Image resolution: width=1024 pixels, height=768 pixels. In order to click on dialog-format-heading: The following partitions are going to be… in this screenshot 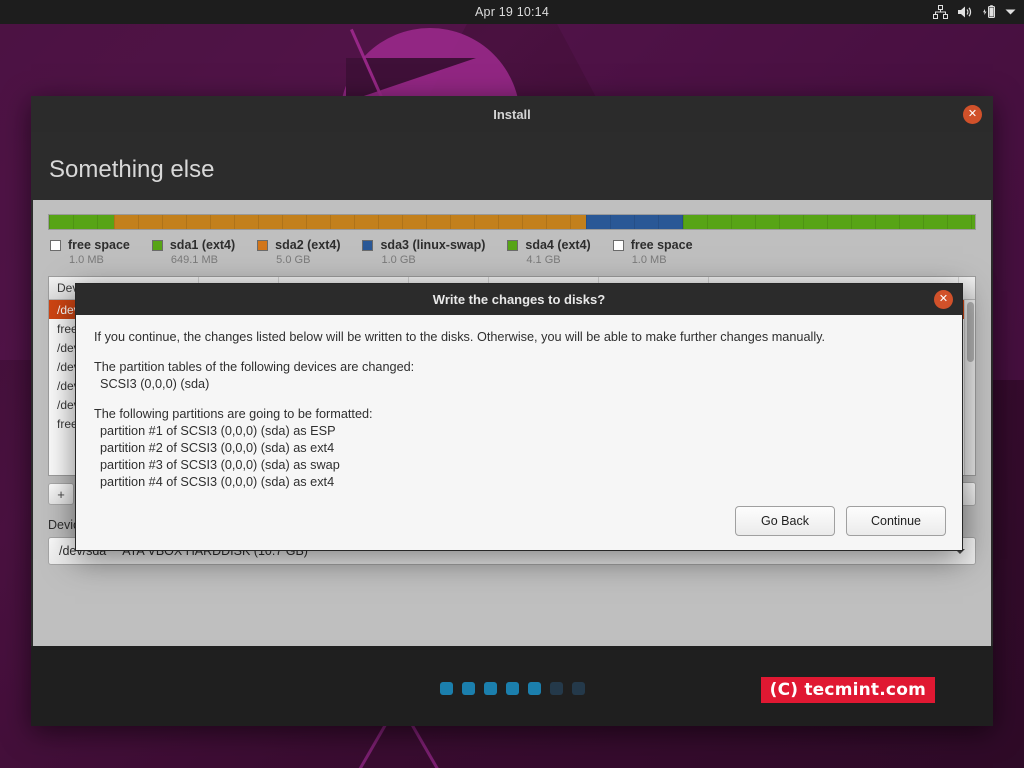, I will do `click(233, 414)`.